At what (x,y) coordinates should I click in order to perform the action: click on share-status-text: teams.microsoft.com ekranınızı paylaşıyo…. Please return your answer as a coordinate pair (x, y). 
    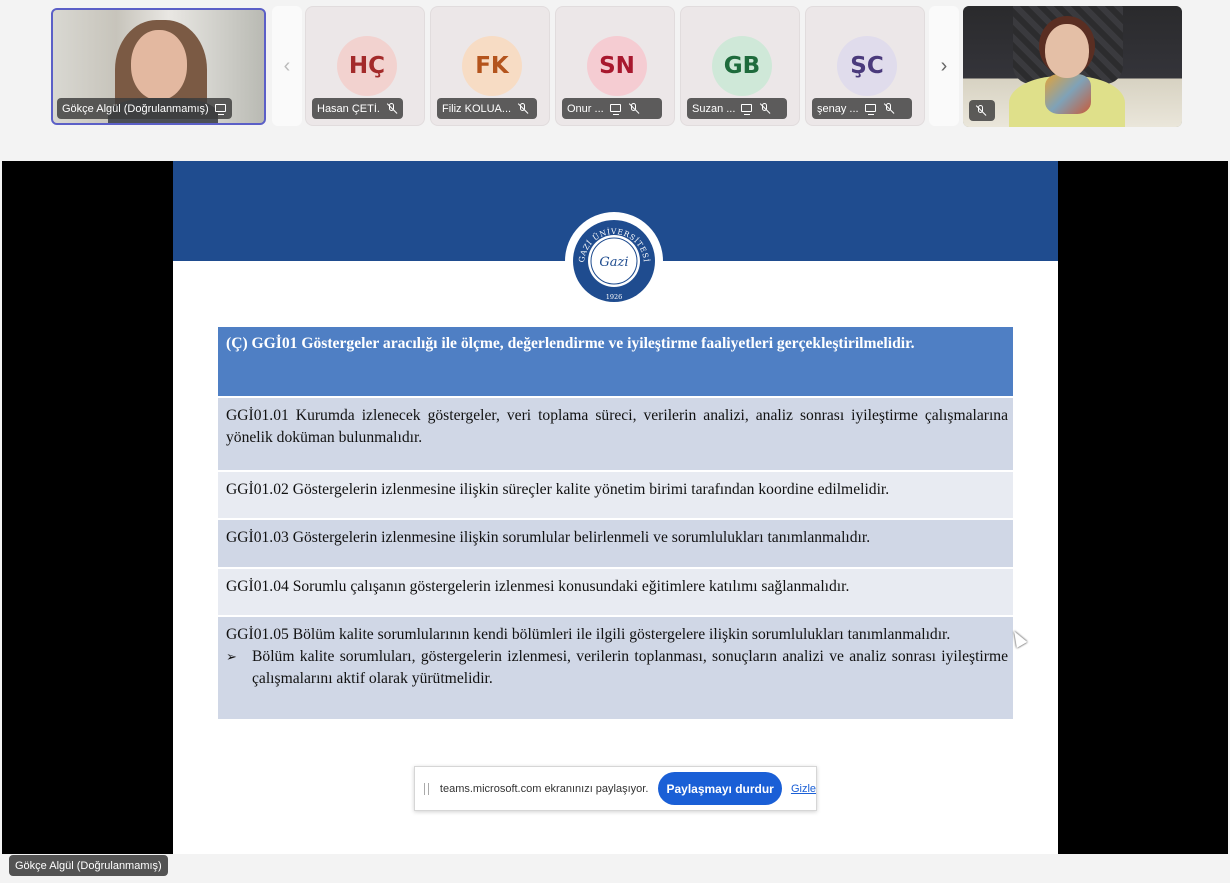
    Looking at the image, I should click on (544, 788).